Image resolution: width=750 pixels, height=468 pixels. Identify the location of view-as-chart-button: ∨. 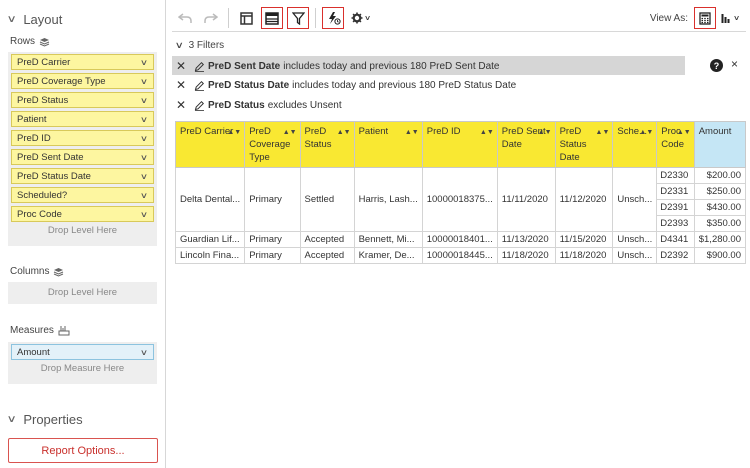
(730, 18).